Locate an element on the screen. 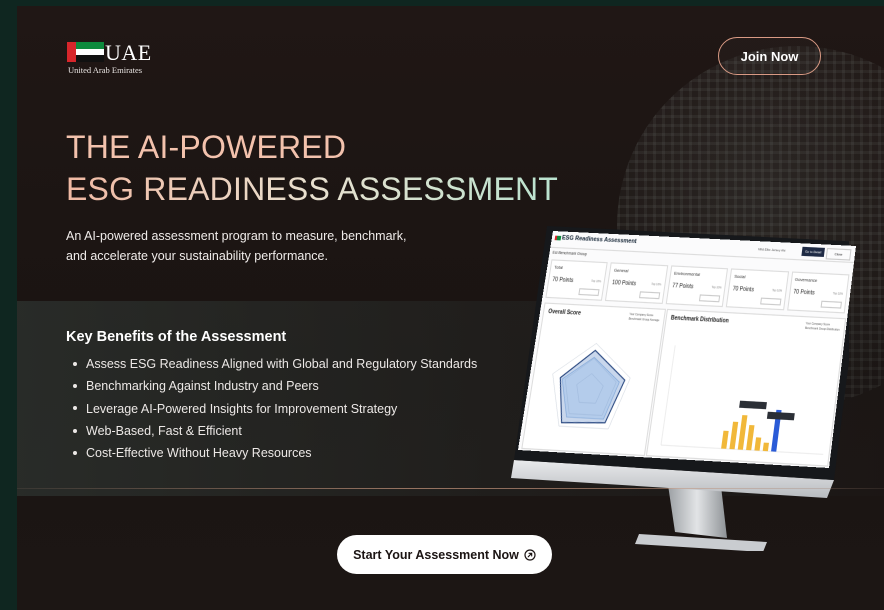 This screenshot has width=884, height=610. benefit-item: Cost-Effective Without Heavy Resources is located at coordinates (275, 453).